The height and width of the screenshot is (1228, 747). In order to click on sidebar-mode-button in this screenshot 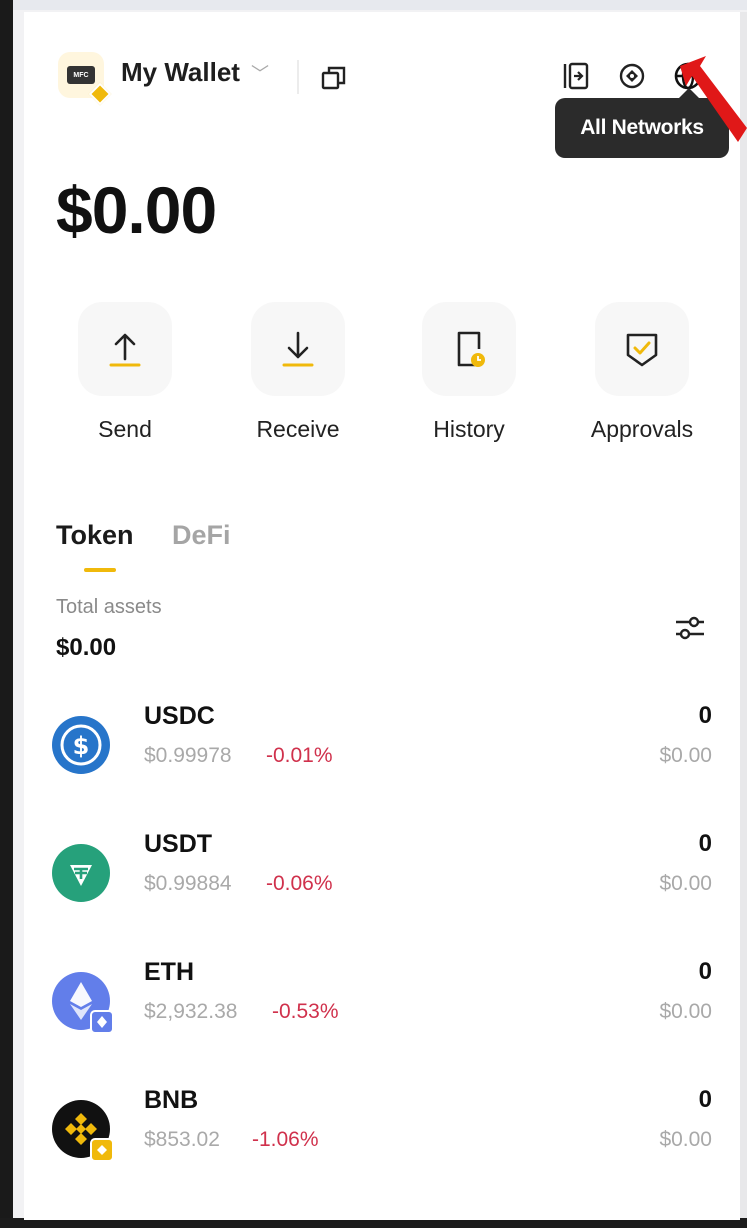, I will do `click(576, 76)`.